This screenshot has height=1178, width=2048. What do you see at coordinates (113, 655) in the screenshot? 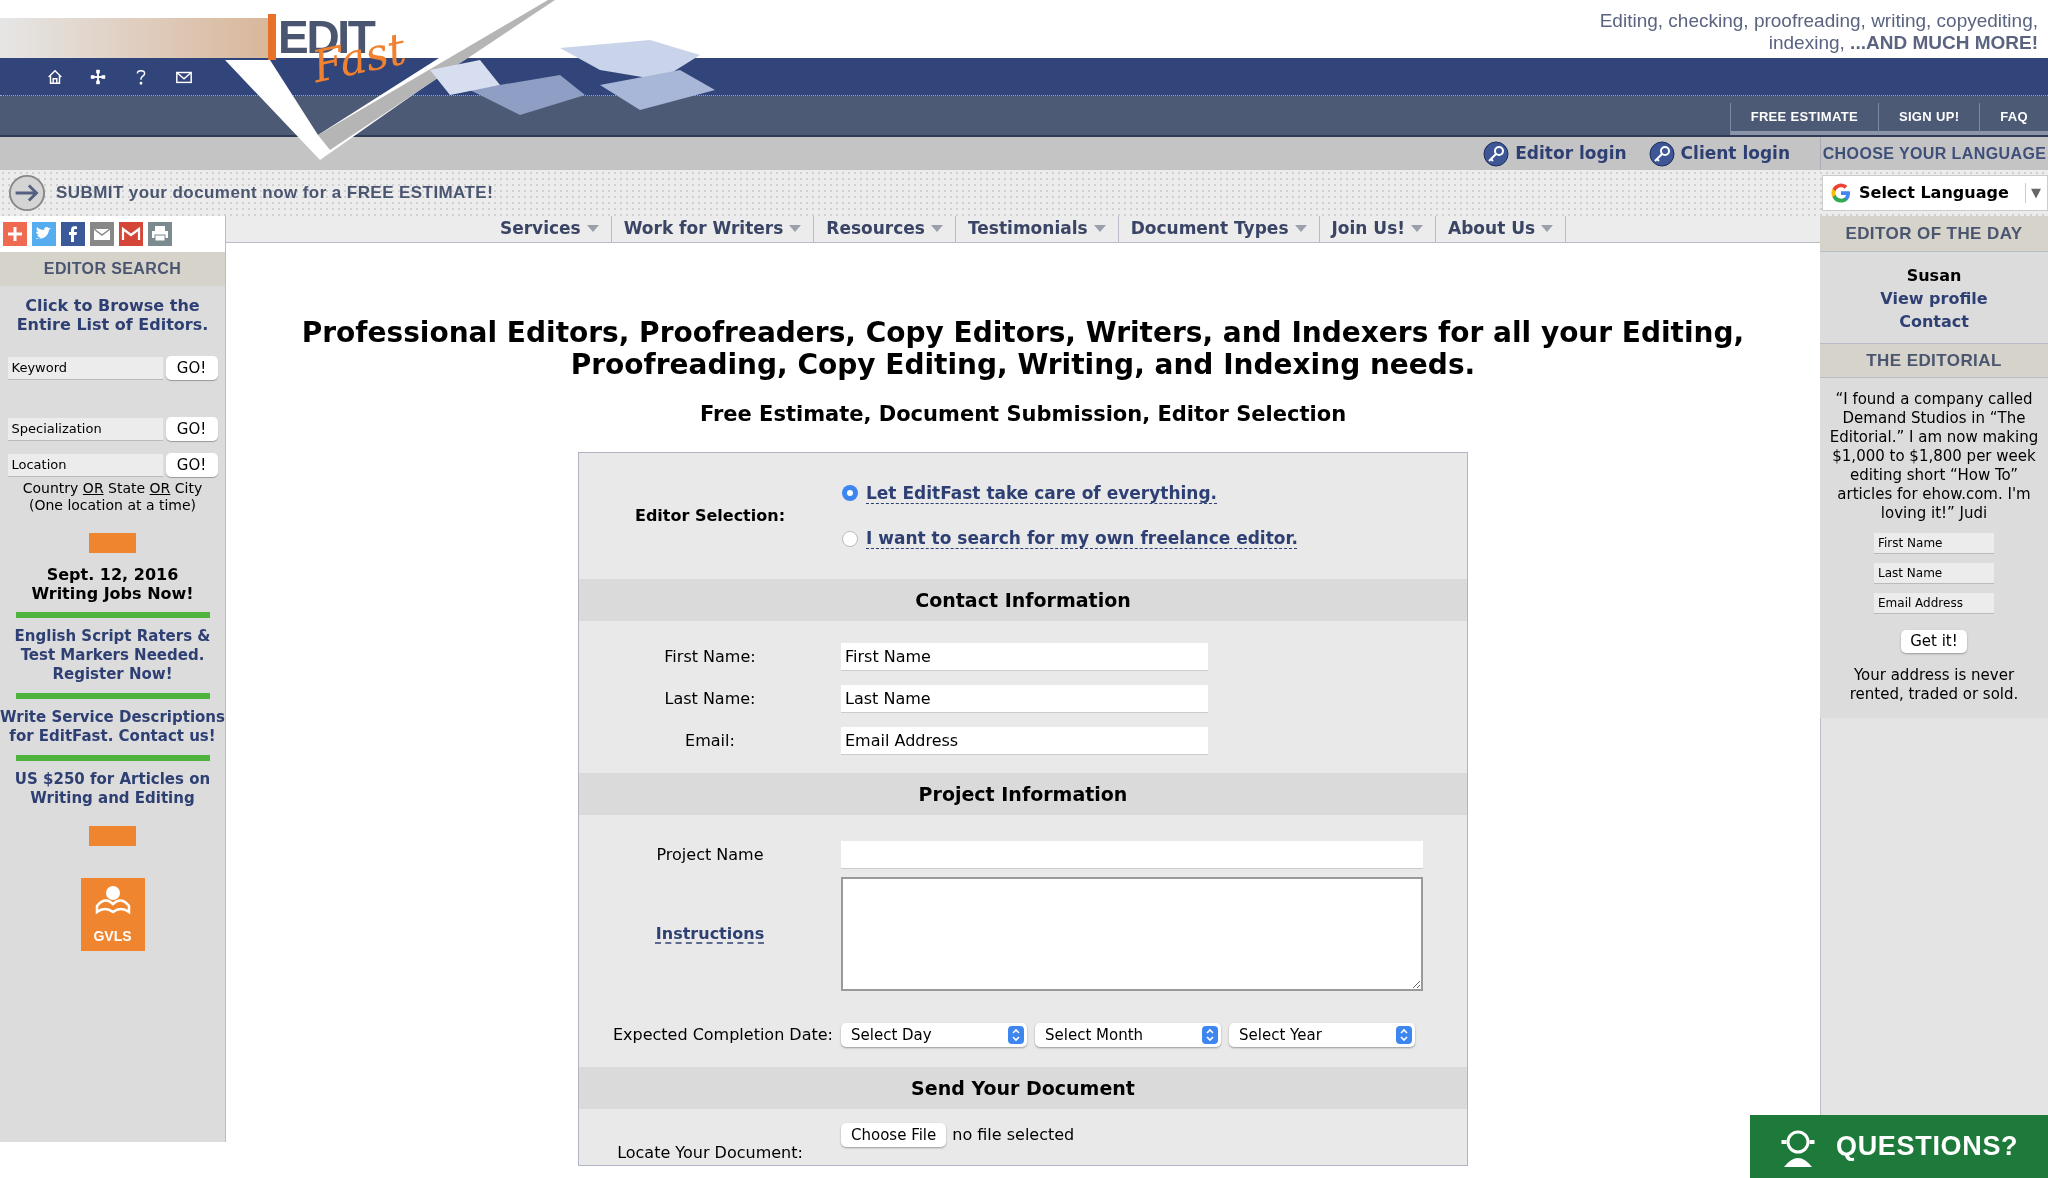
I see `announcement-link: English Script Raters & Test Markers Needed. Register Now!` at bounding box center [113, 655].